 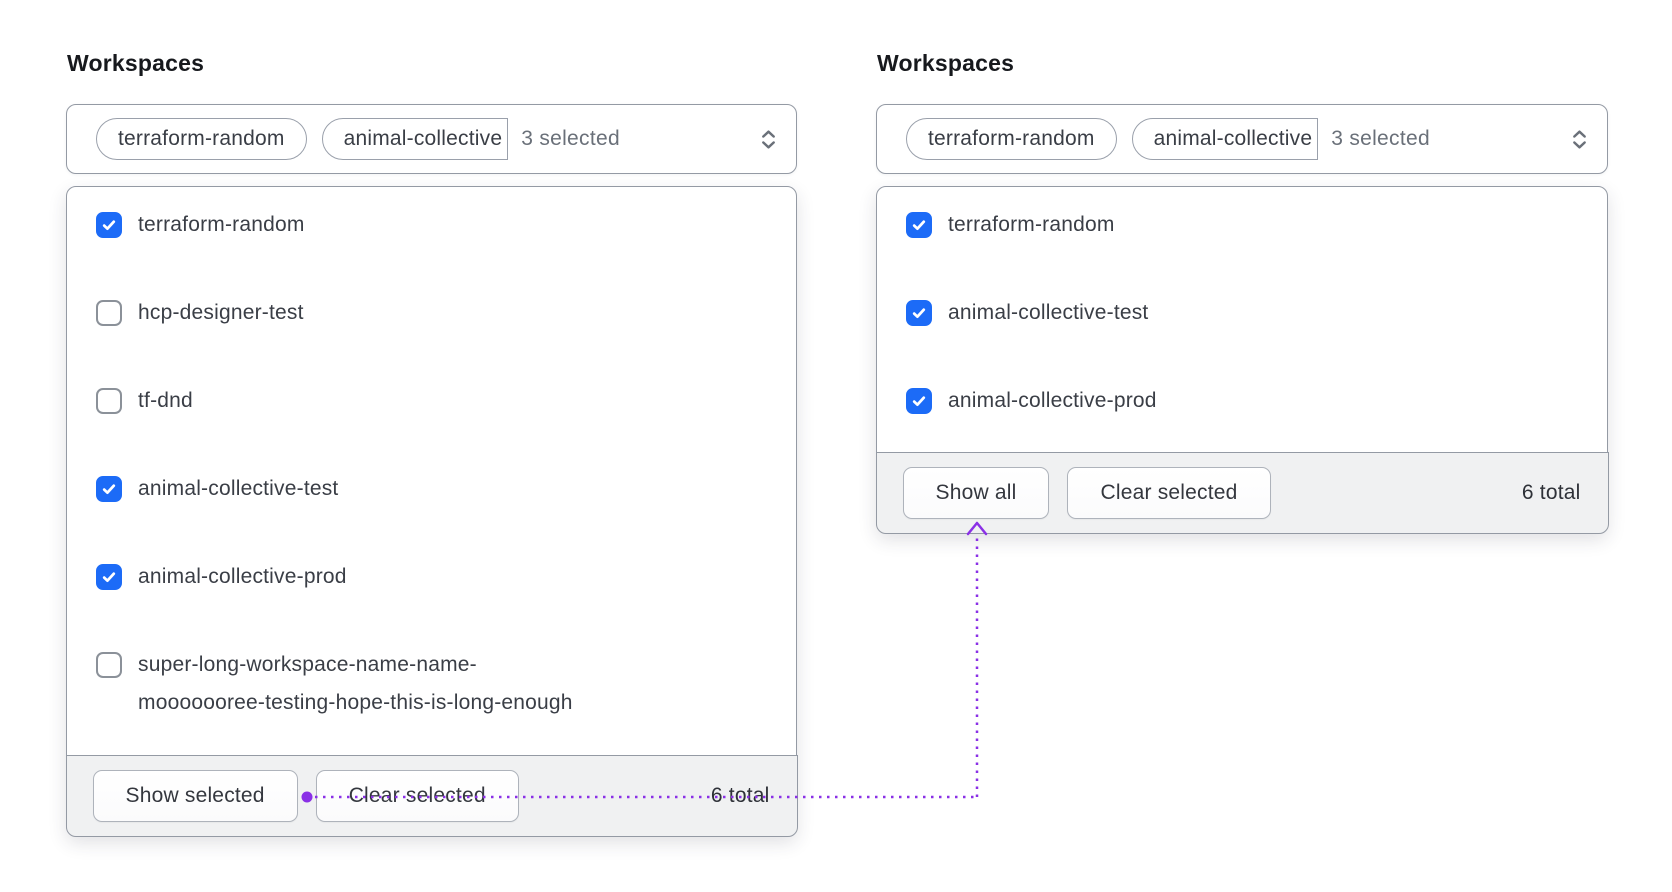 What do you see at coordinates (165, 400) in the screenshot?
I see `workspace-option-label: tf-dnd` at bounding box center [165, 400].